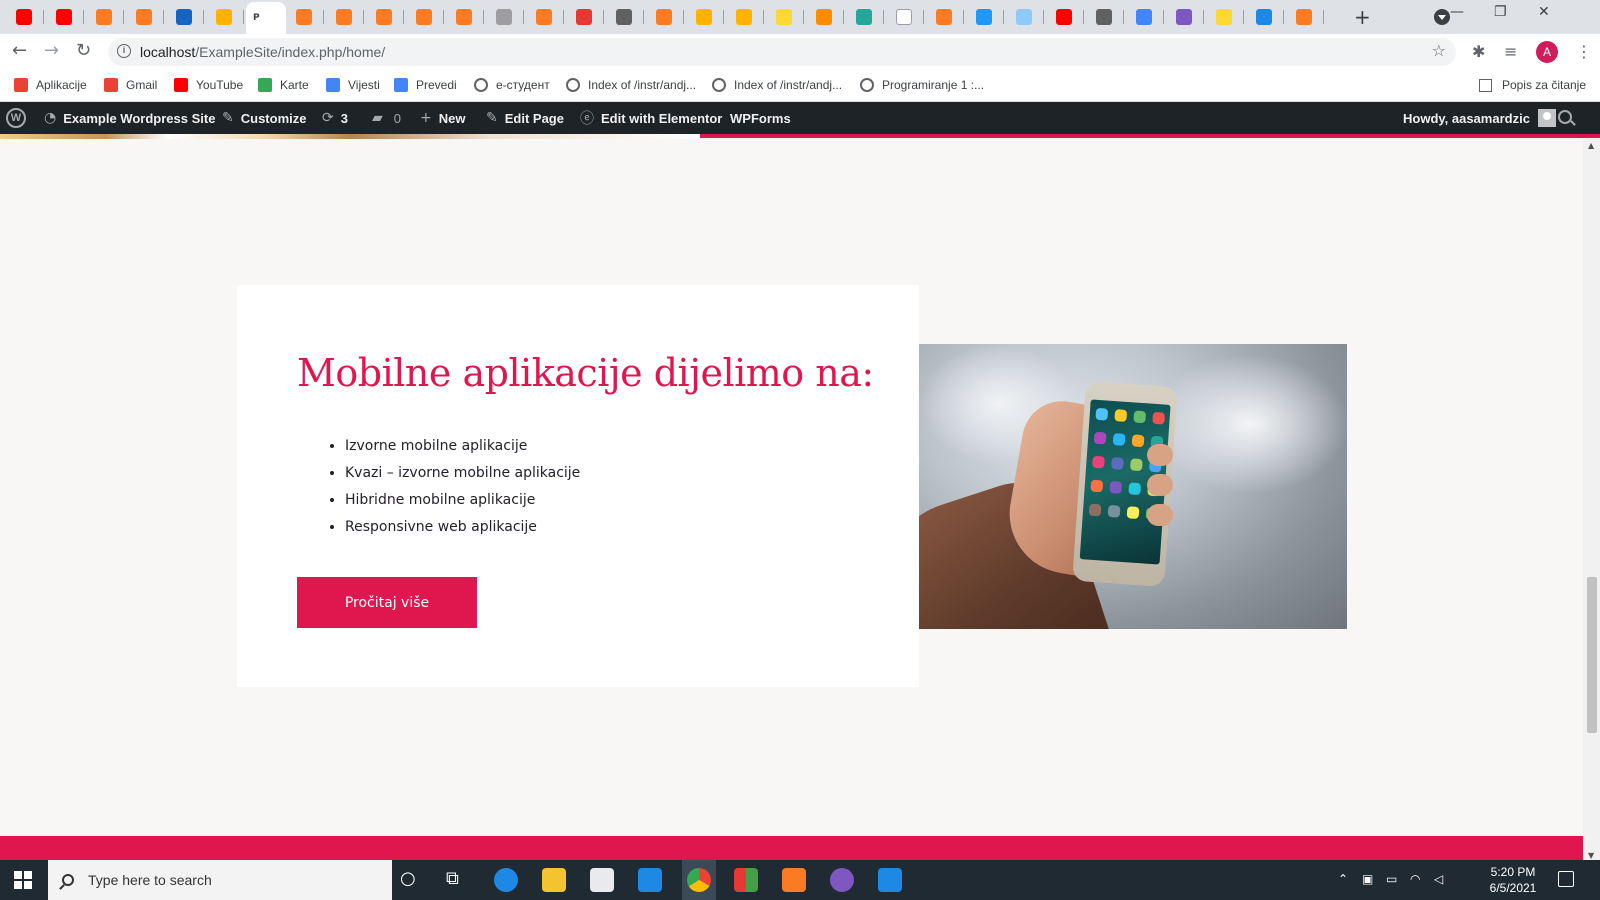  What do you see at coordinates (387, 602) in the screenshot?
I see `read-more-button: Pročitaj više` at bounding box center [387, 602].